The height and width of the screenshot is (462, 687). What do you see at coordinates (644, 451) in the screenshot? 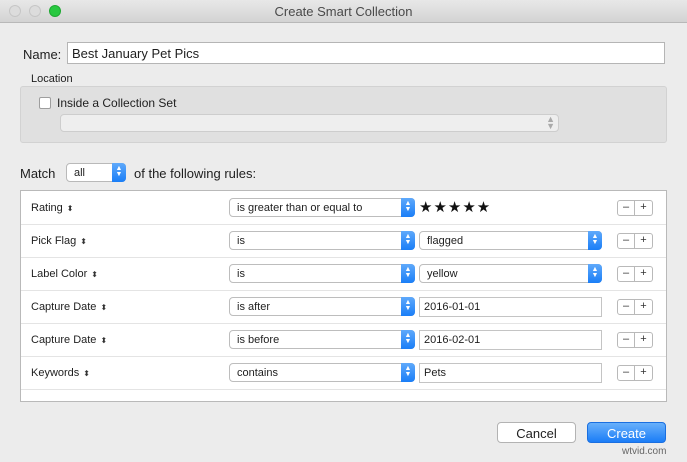
I see `watermark: wtvid.com` at bounding box center [644, 451].